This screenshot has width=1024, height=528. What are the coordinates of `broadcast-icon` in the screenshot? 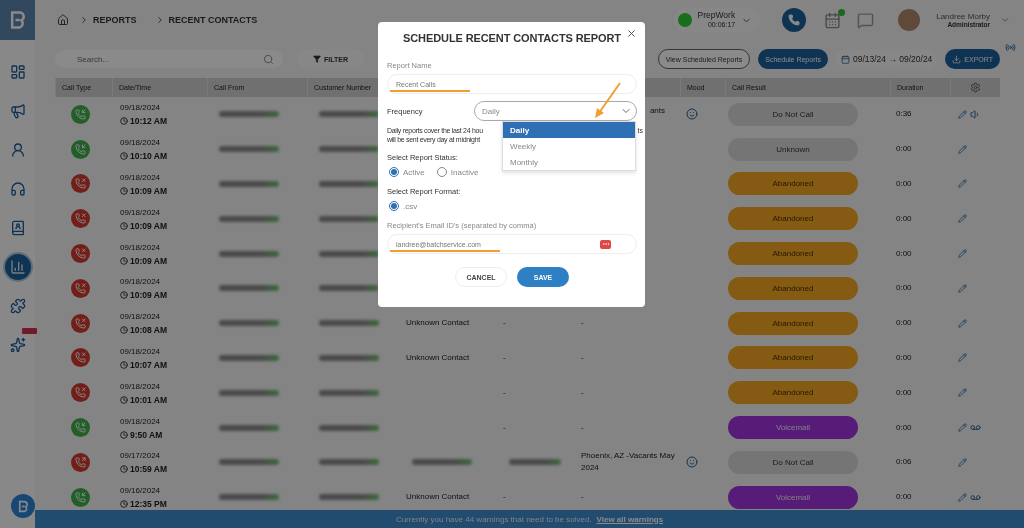 It's located at (1010, 47).